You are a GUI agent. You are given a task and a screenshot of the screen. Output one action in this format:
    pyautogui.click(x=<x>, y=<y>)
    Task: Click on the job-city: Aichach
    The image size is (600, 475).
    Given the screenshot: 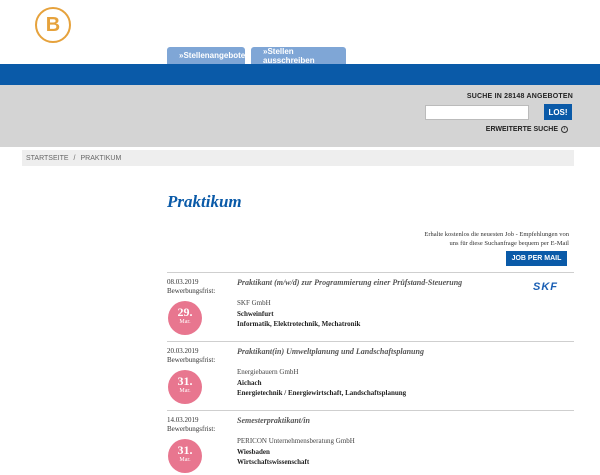 What is the action you would take?
    pyautogui.click(x=249, y=383)
    